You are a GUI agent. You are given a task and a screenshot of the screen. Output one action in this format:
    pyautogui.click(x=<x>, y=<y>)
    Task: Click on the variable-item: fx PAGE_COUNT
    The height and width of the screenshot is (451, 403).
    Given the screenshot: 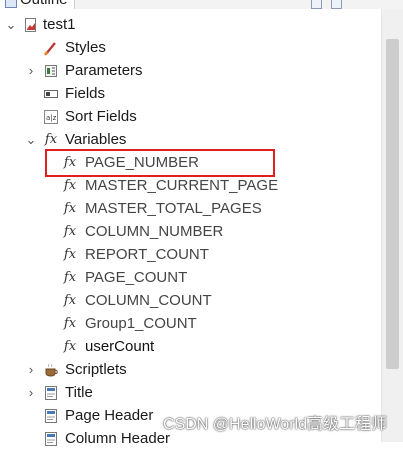 What is the action you would take?
    pyautogui.click(x=180, y=278)
    